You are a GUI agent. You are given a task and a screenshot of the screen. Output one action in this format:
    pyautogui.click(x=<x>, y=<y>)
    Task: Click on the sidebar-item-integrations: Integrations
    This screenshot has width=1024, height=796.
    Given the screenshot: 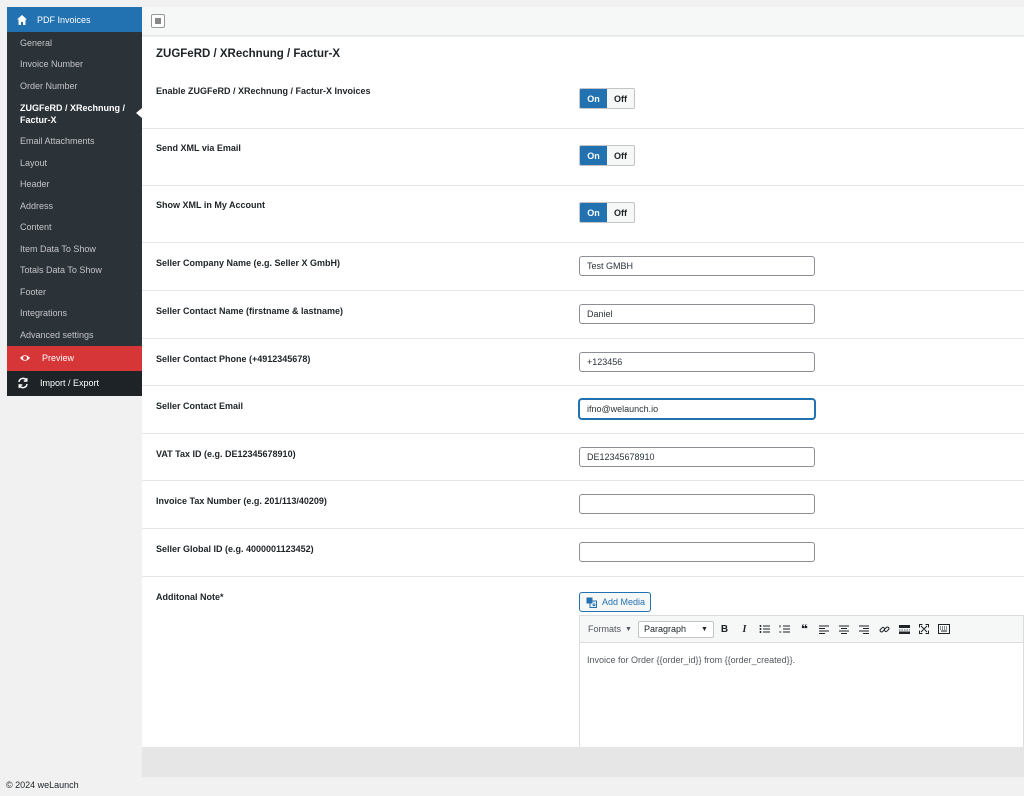 What is the action you would take?
    pyautogui.click(x=74, y=314)
    